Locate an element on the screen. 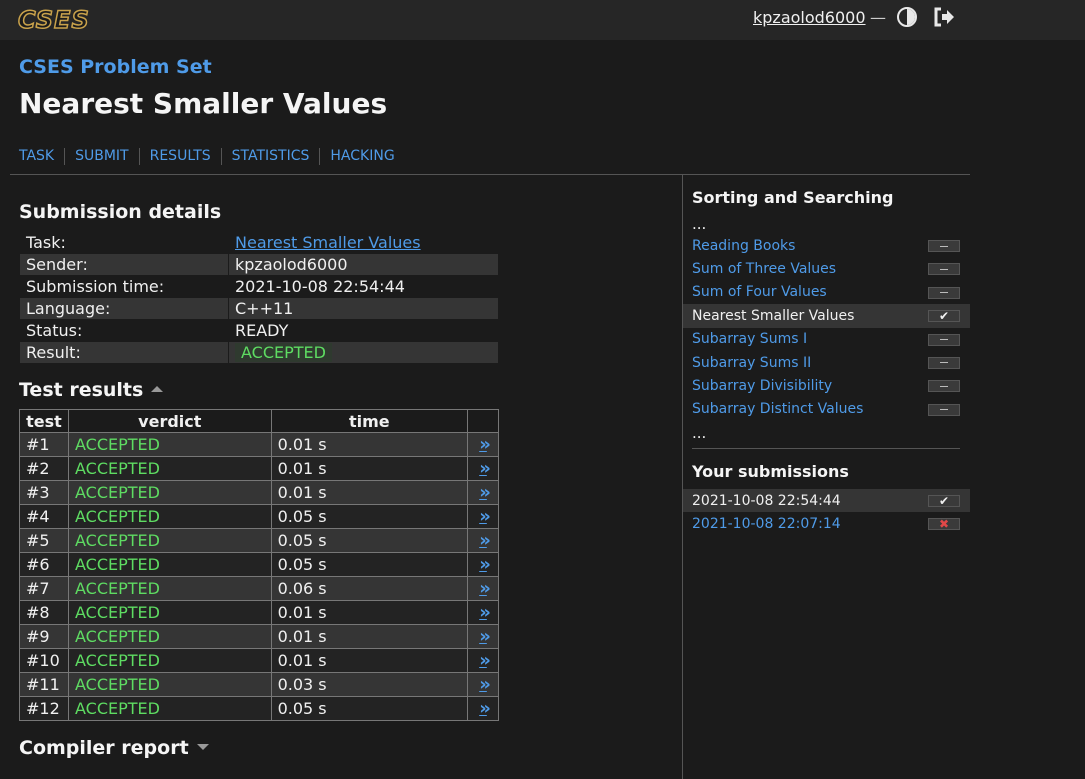 The height and width of the screenshot is (779, 1085). submission-list-item: 2021-10-08 22:54:44 ✔ is located at coordinates (826, 501).